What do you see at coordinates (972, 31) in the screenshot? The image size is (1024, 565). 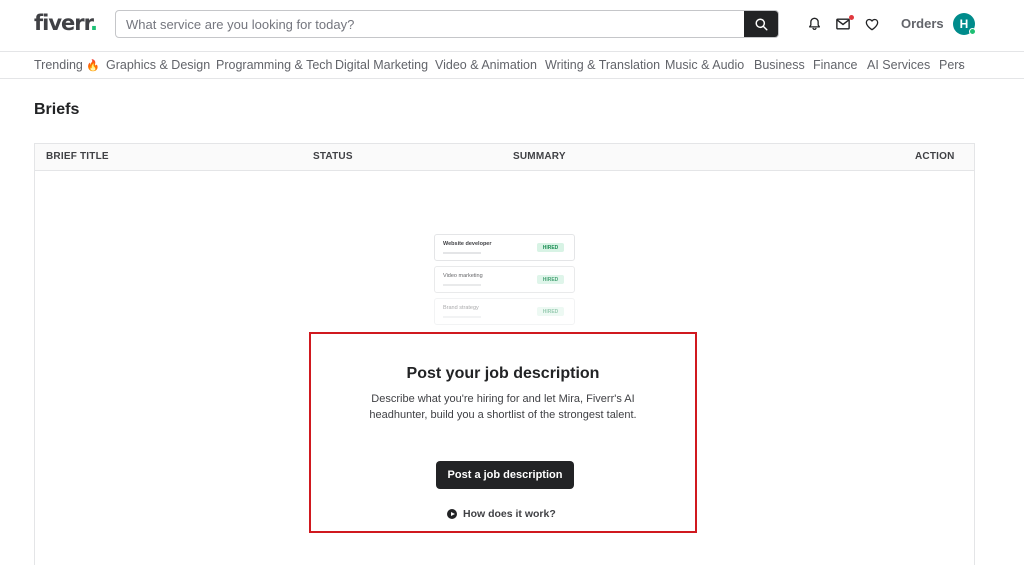 I see `online-status-dot` at bounding box center [972, 31].